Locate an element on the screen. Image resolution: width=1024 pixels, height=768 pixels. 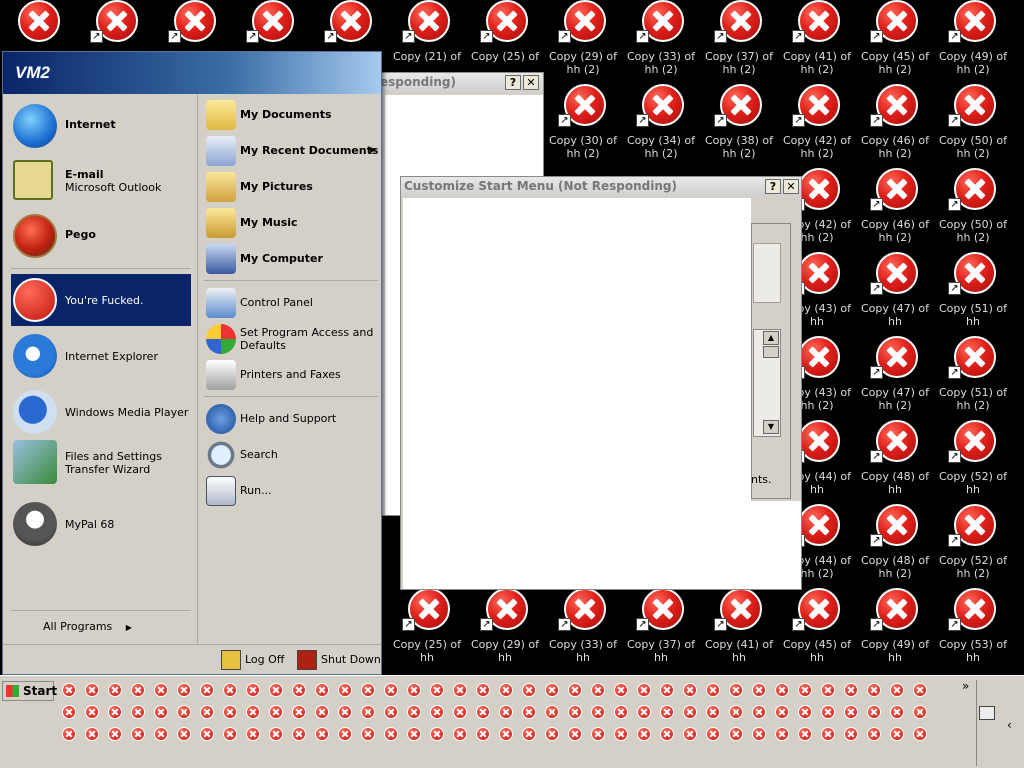
desktop-icon: ↗ Copy (37) of hh is located at coordinates (661, 627).